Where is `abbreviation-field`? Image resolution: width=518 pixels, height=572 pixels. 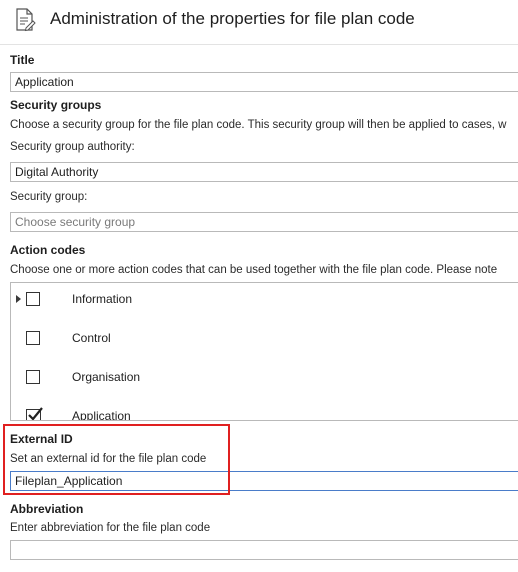 abbreviation-field is located at coordinates (264, 550).